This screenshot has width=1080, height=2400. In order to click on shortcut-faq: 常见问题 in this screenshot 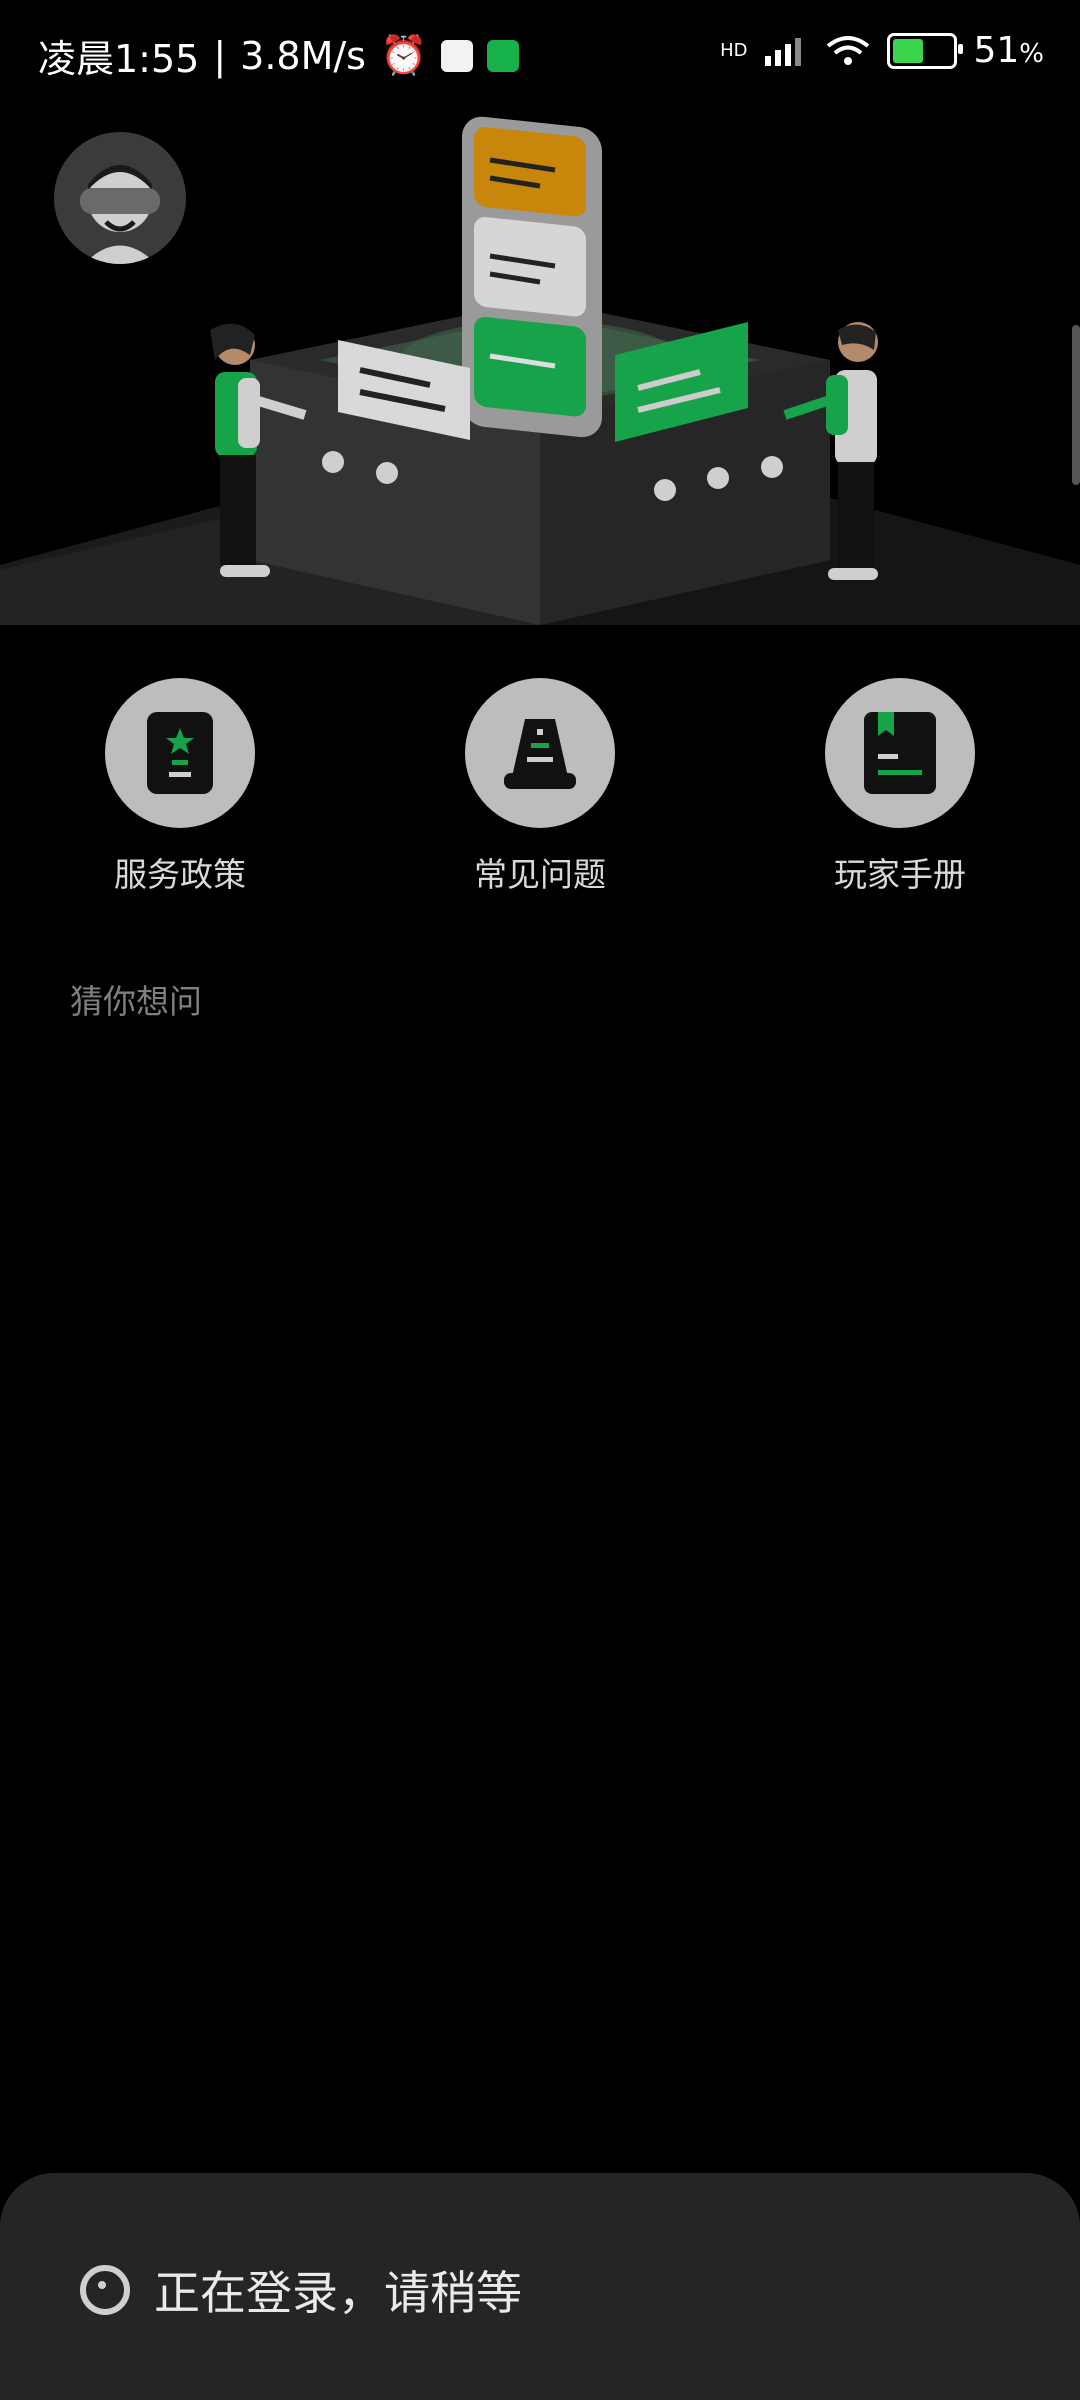, I will do `click(540, 787)`.